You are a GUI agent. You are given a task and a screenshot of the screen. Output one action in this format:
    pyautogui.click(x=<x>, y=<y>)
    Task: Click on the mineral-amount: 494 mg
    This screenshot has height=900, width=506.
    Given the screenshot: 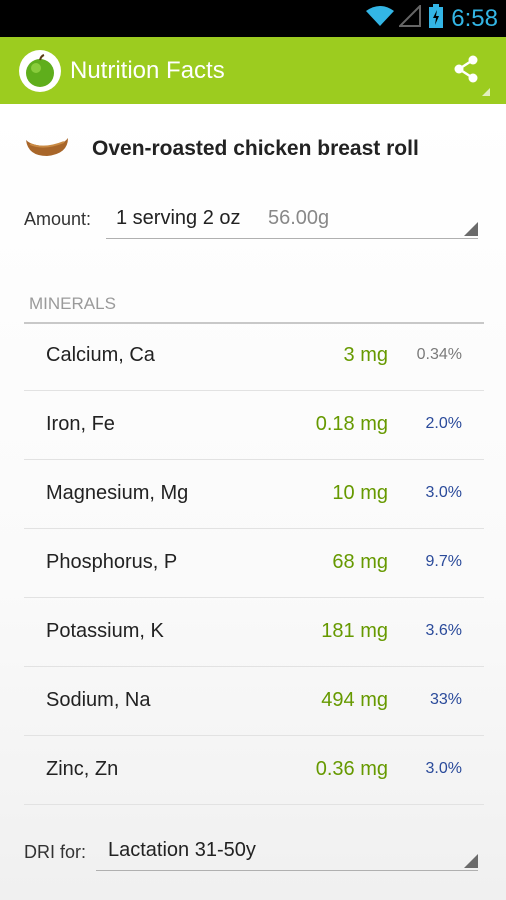 What is the action you would take?
    pyautogui.click(x=354, y=700)
    